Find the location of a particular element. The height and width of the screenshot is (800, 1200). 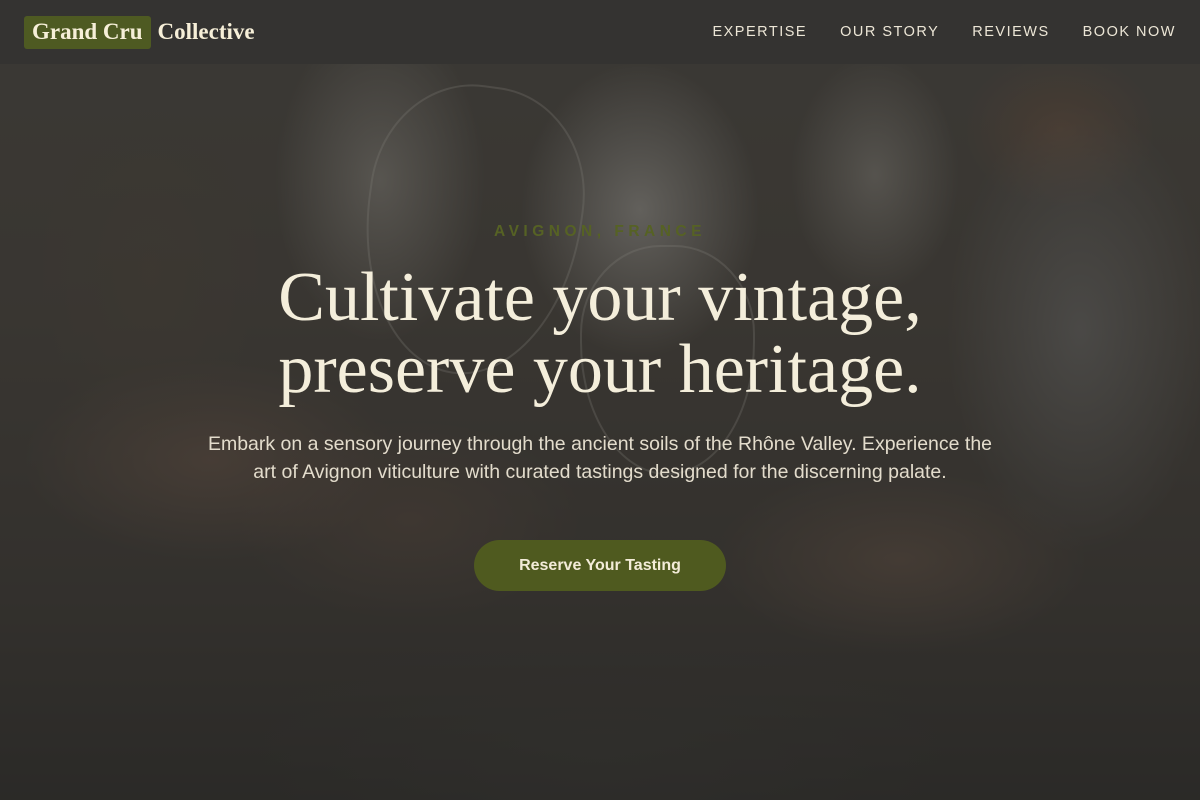

logo-text: Collective is located at coordinates (206, 31).